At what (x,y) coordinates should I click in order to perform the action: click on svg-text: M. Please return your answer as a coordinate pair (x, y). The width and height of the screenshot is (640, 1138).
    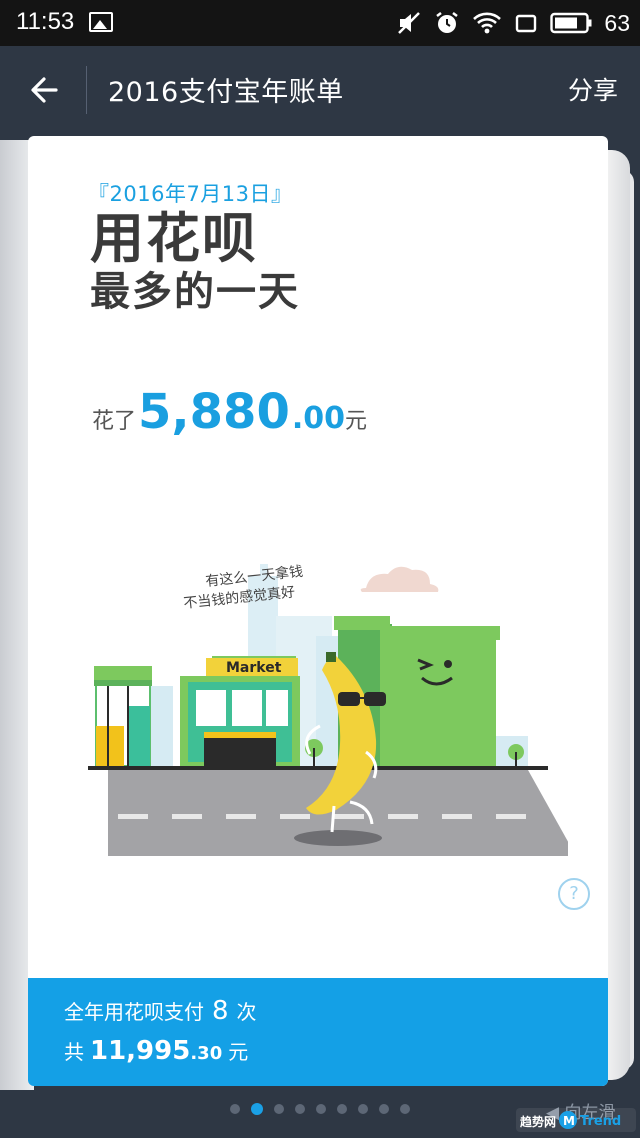
    Looking at the image, I should click on (569, 1121).